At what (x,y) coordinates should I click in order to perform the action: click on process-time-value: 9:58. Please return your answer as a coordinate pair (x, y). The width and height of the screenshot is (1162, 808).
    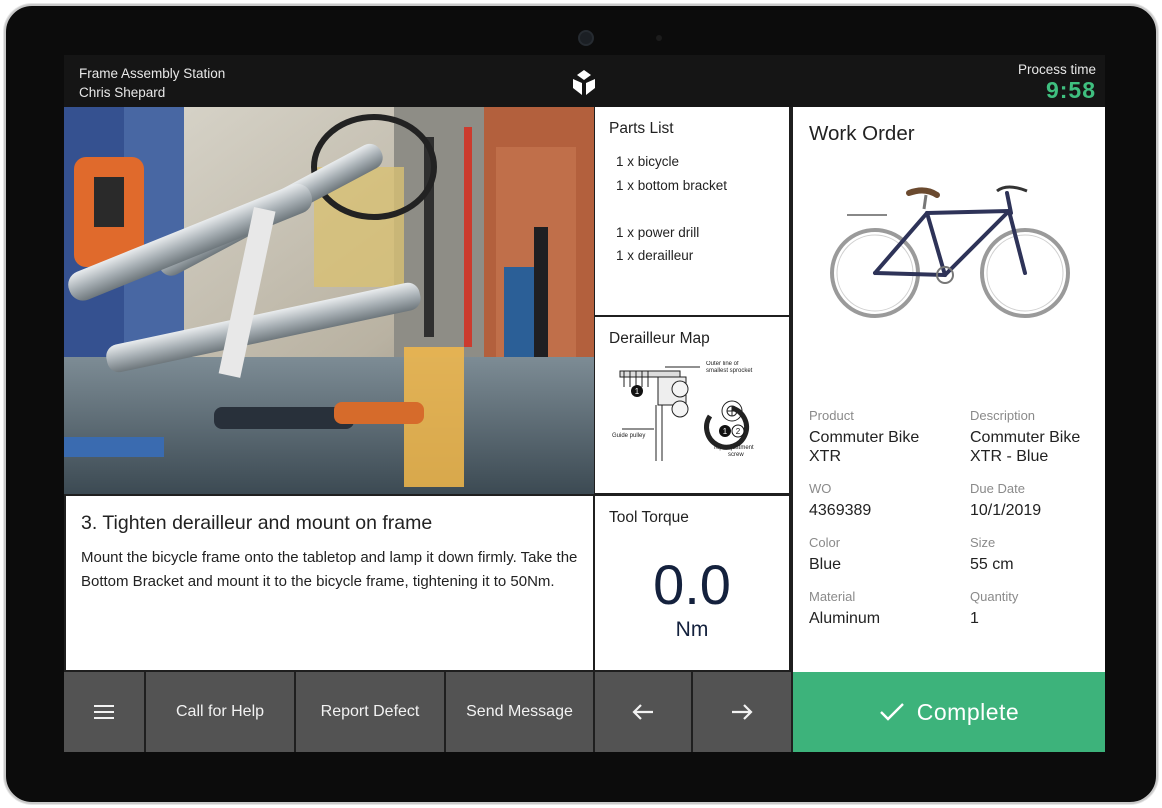
    Looking at the image, I should click on (1070, 90).